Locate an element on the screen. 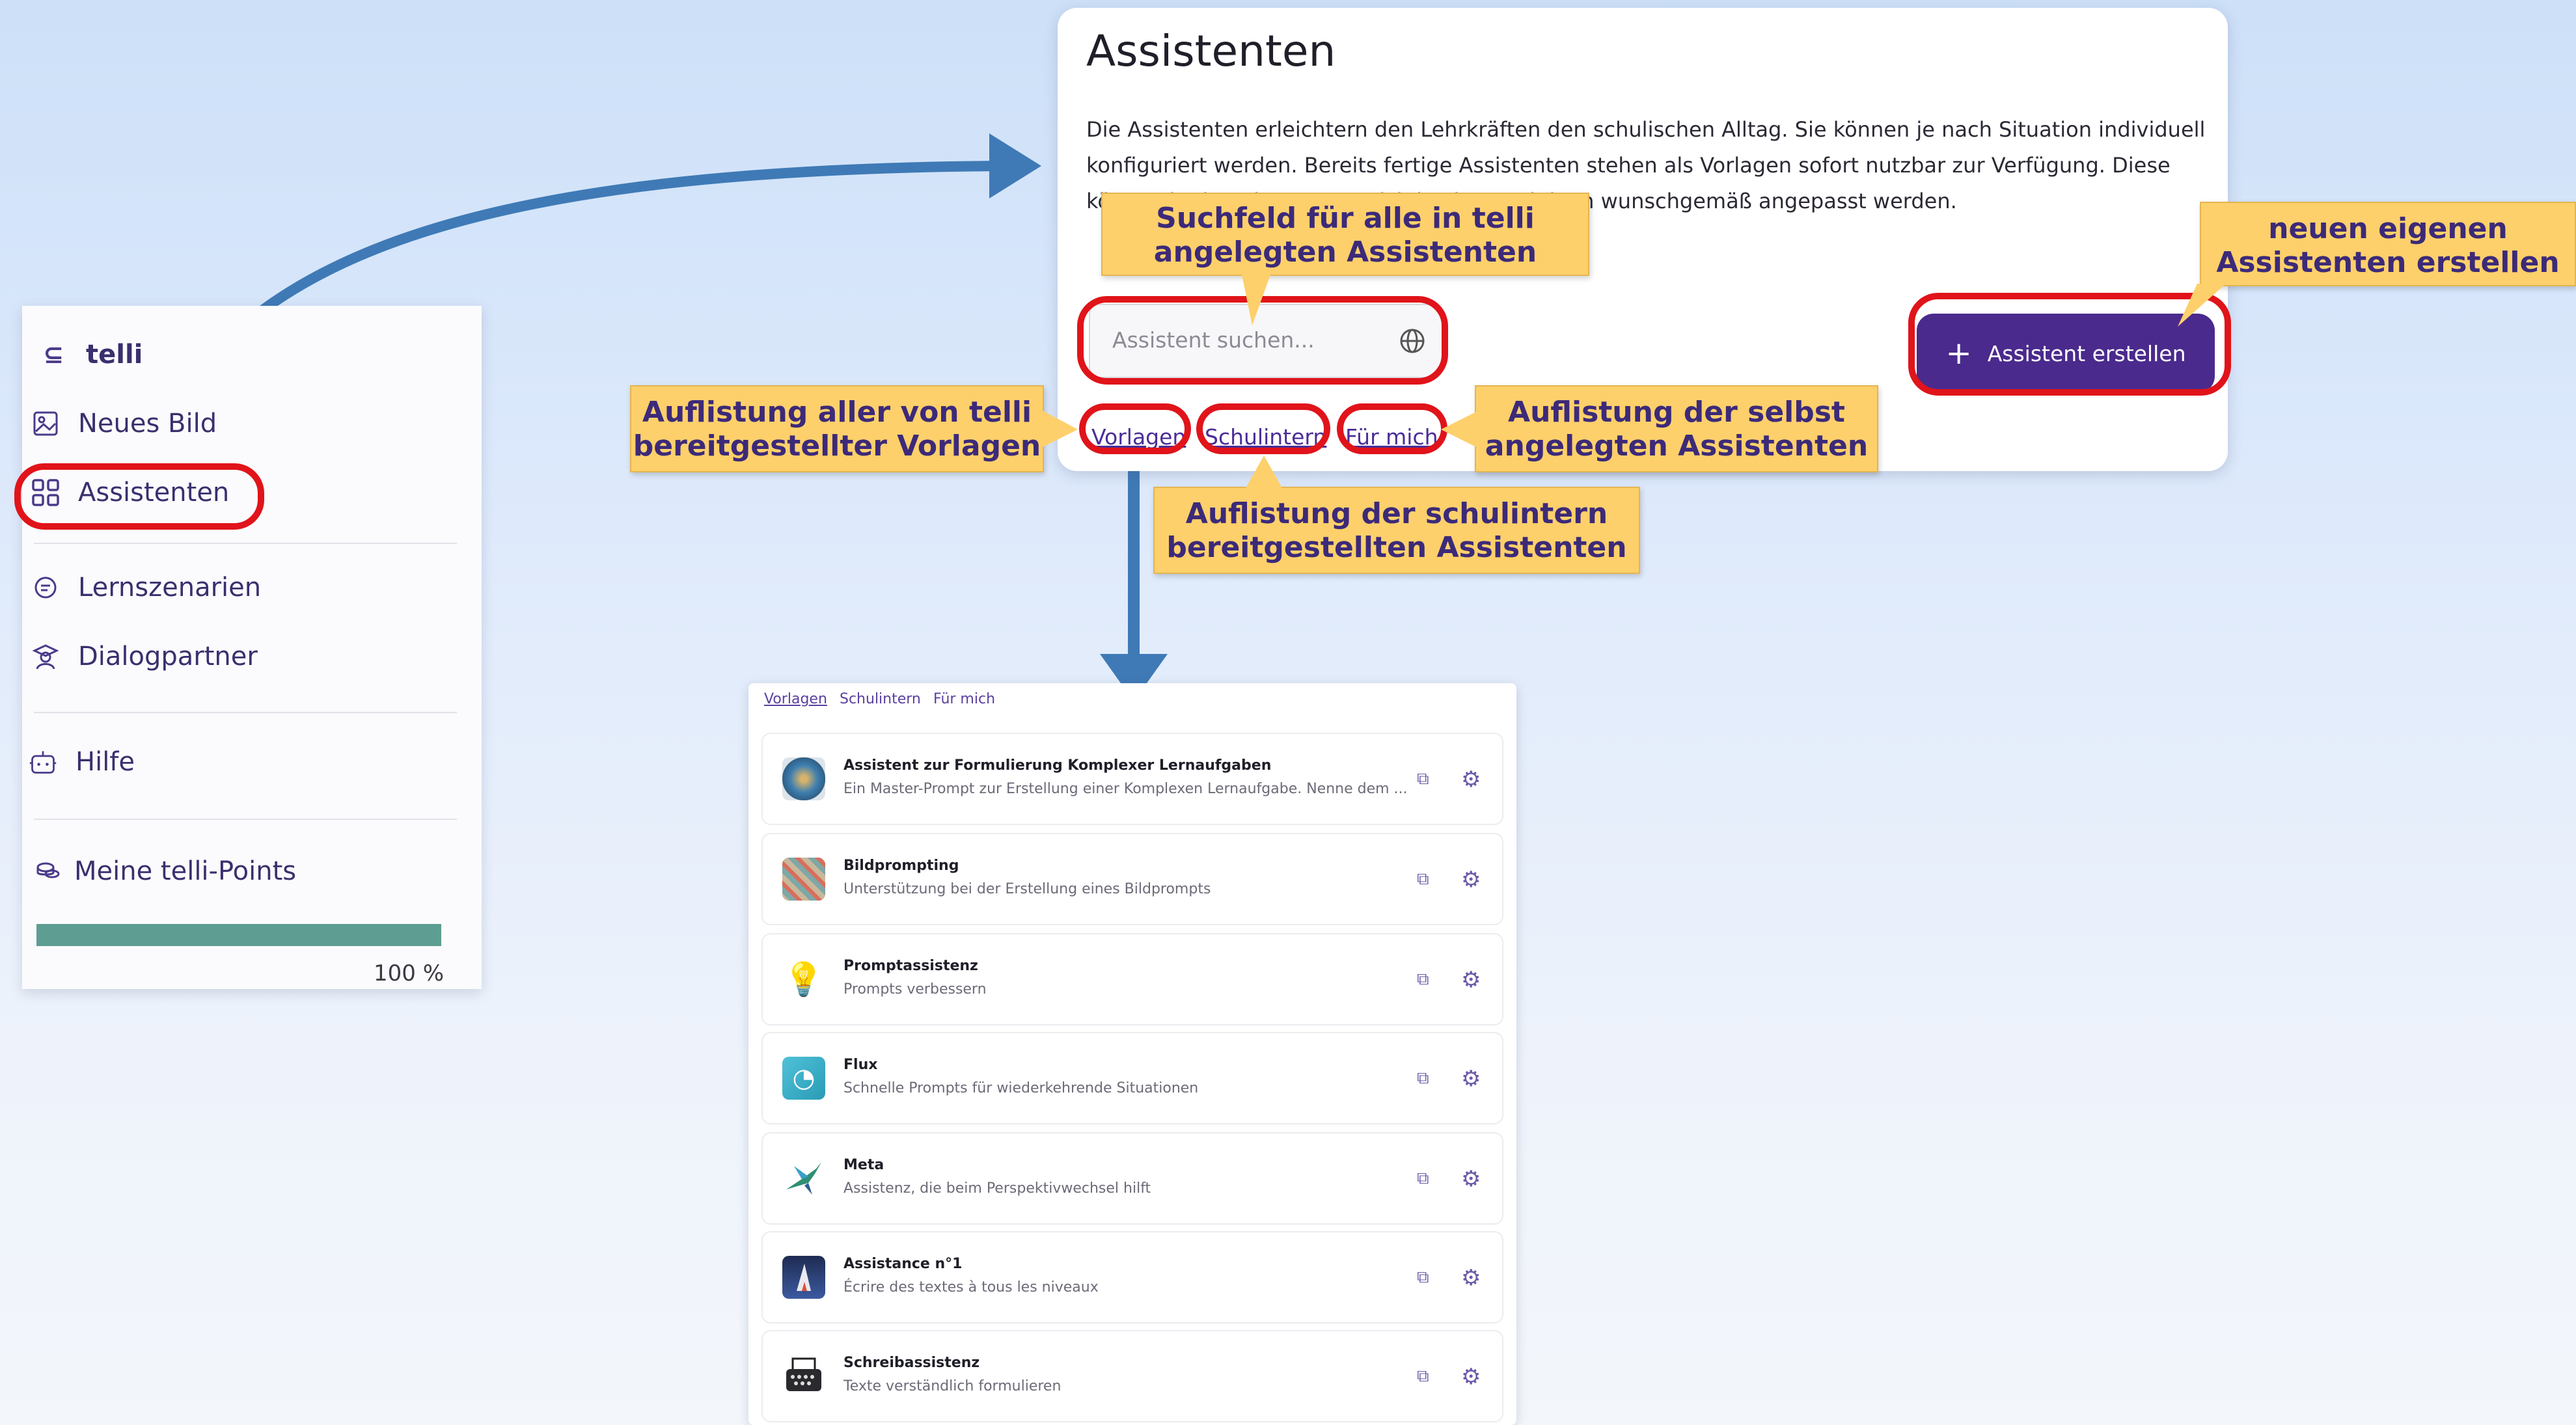 The image size is (2576, 1425). telli-logo-icon: ⊆ is located at coordinates (54, 354).